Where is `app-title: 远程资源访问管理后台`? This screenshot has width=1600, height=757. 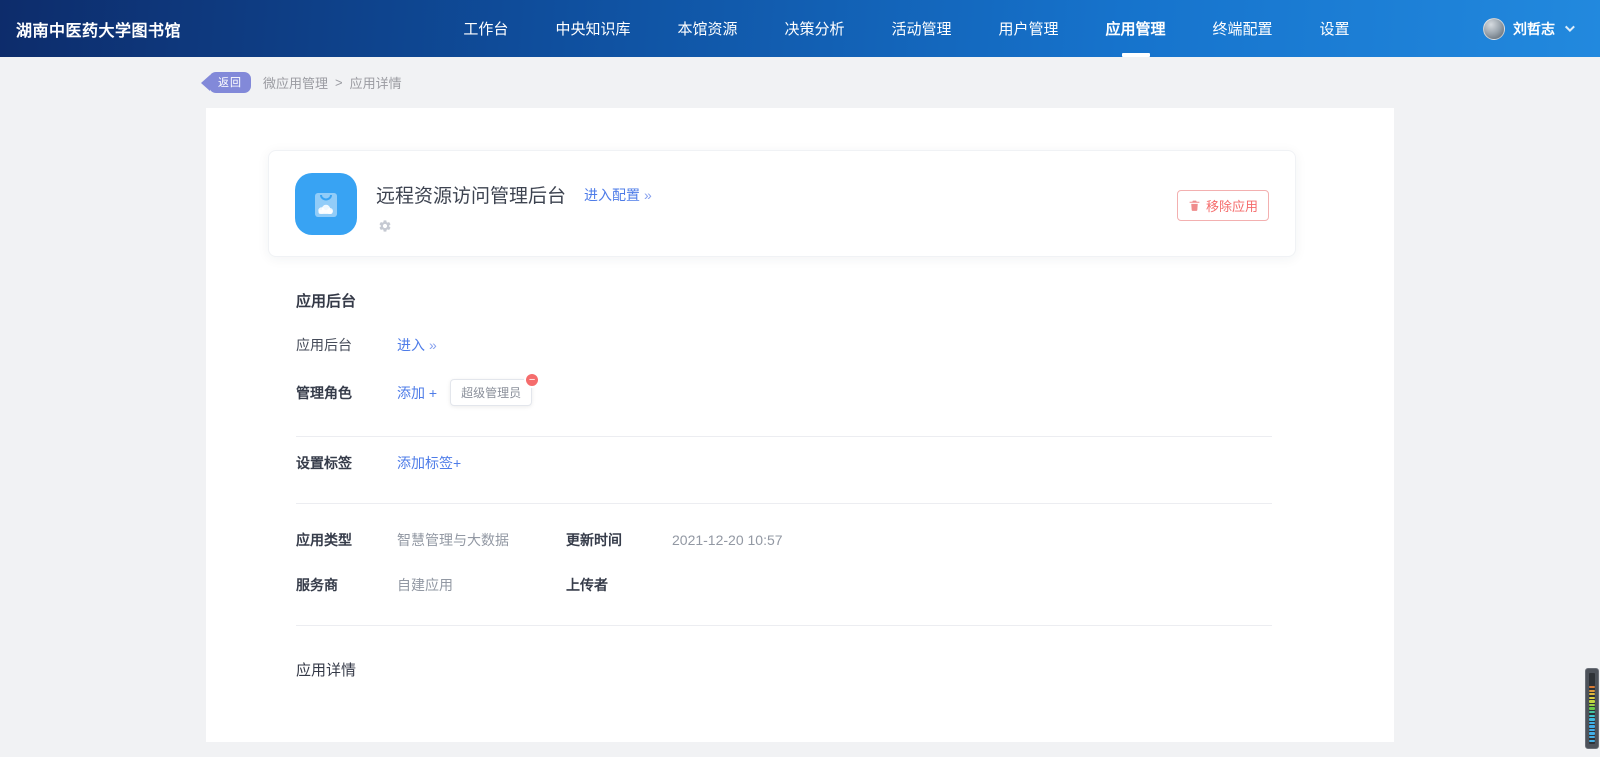
app-title: 远程资源访问管理后台 is located at coordinates (471, 196).